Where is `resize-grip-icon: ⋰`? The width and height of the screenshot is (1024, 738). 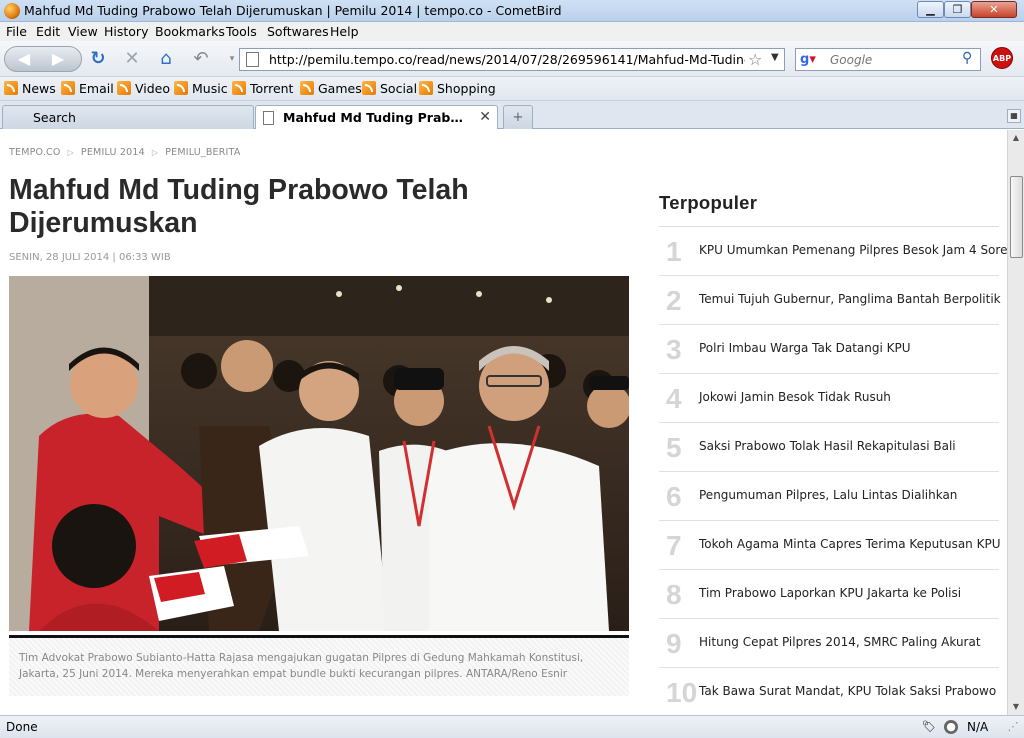 resize-grip-icon: ⋰ is located at coordinates (1013, 727).